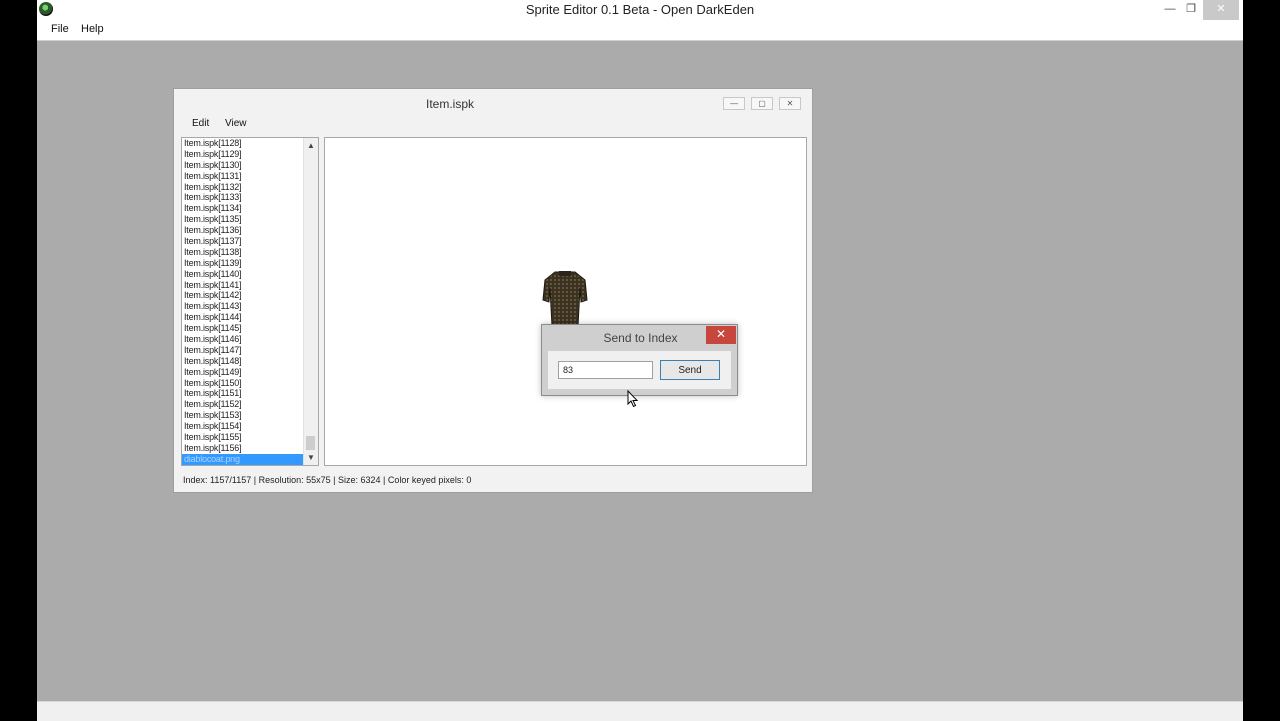  I want to click on list-item: Item.ispk[1132], so click(250, 187).